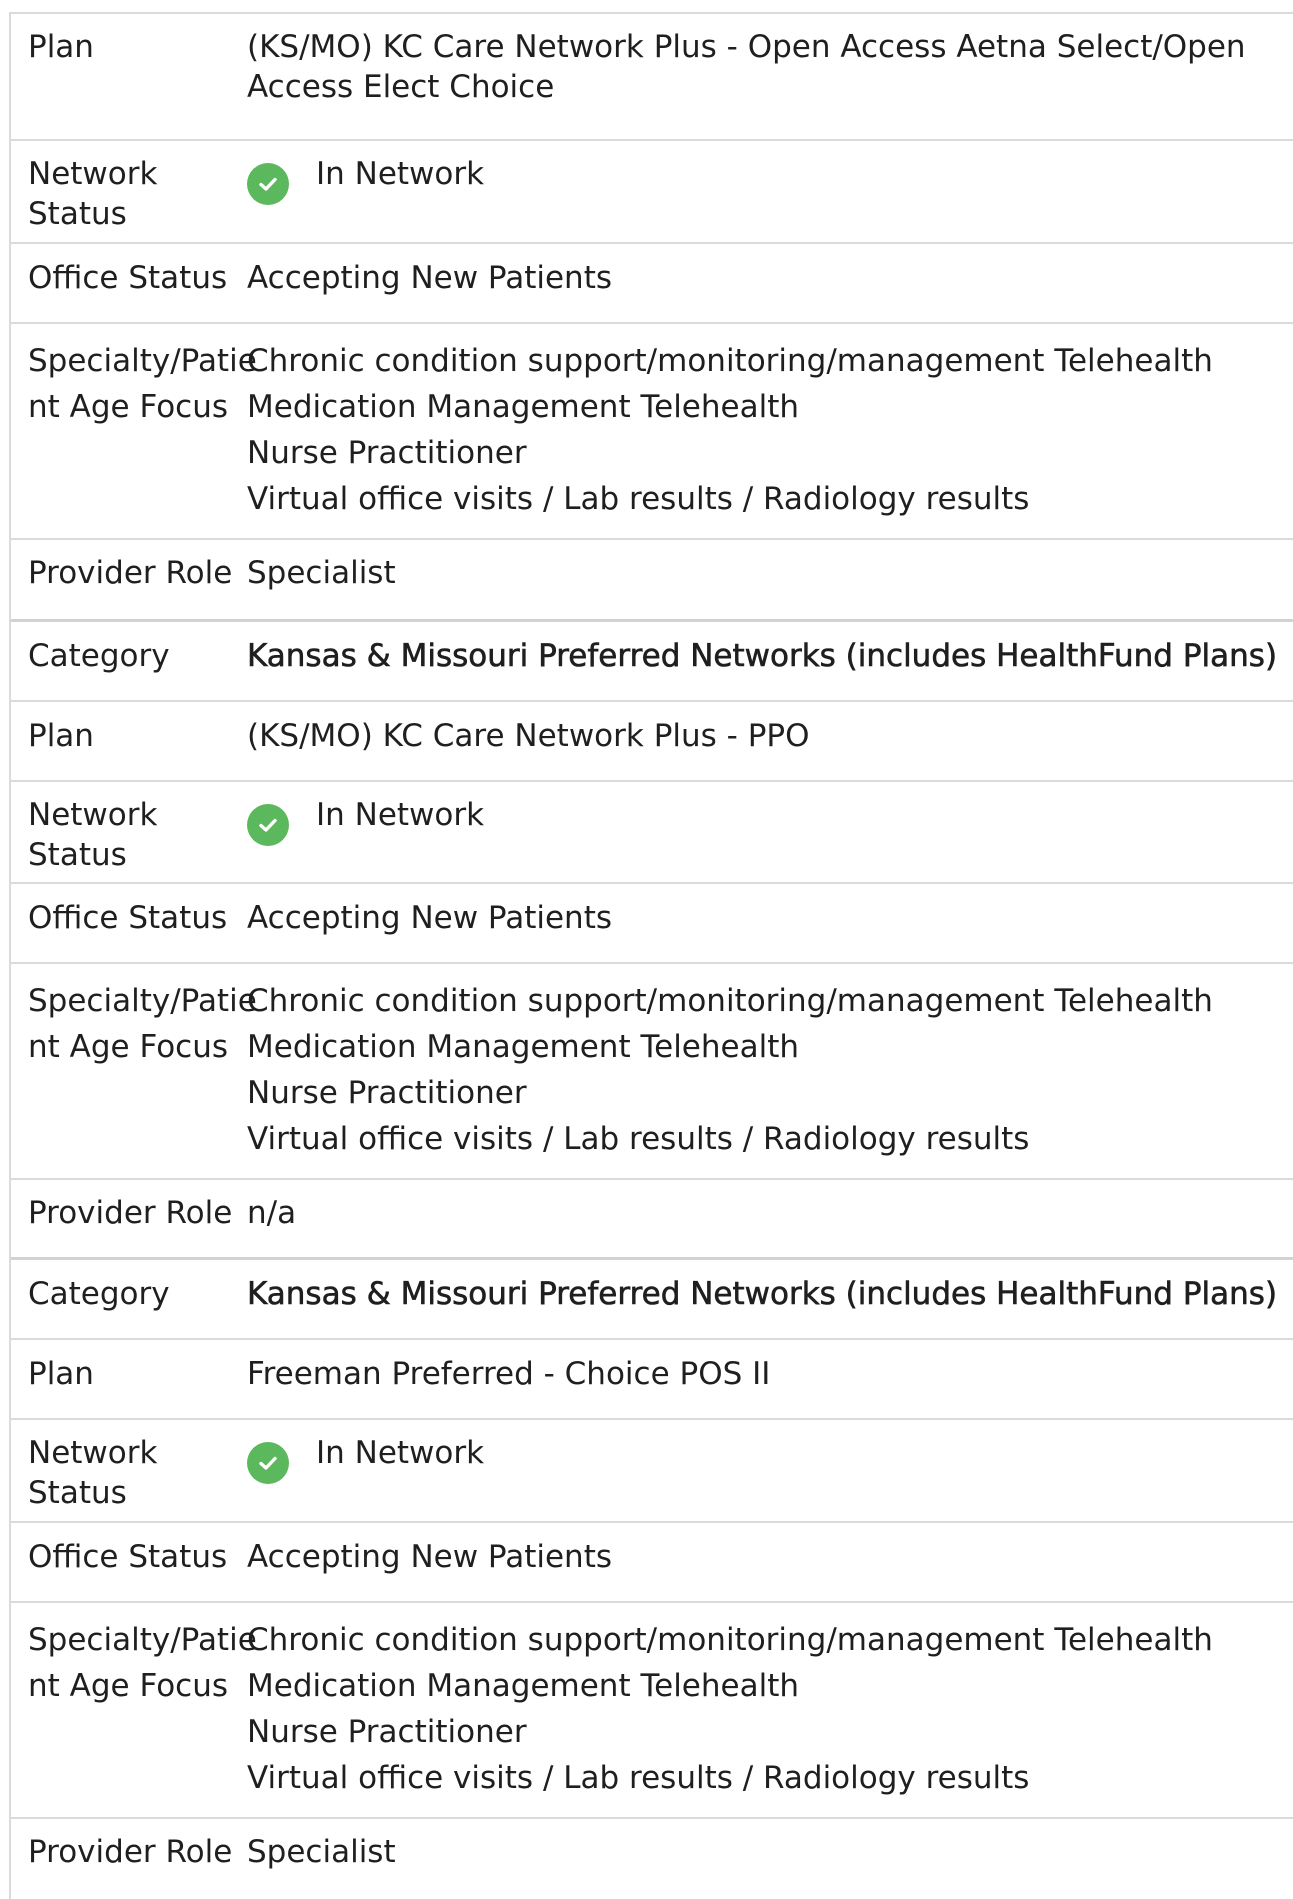  I want to click on plan-row: Plan (KS/MO) KC Care Network Plus - PPO, so click(652, 742).